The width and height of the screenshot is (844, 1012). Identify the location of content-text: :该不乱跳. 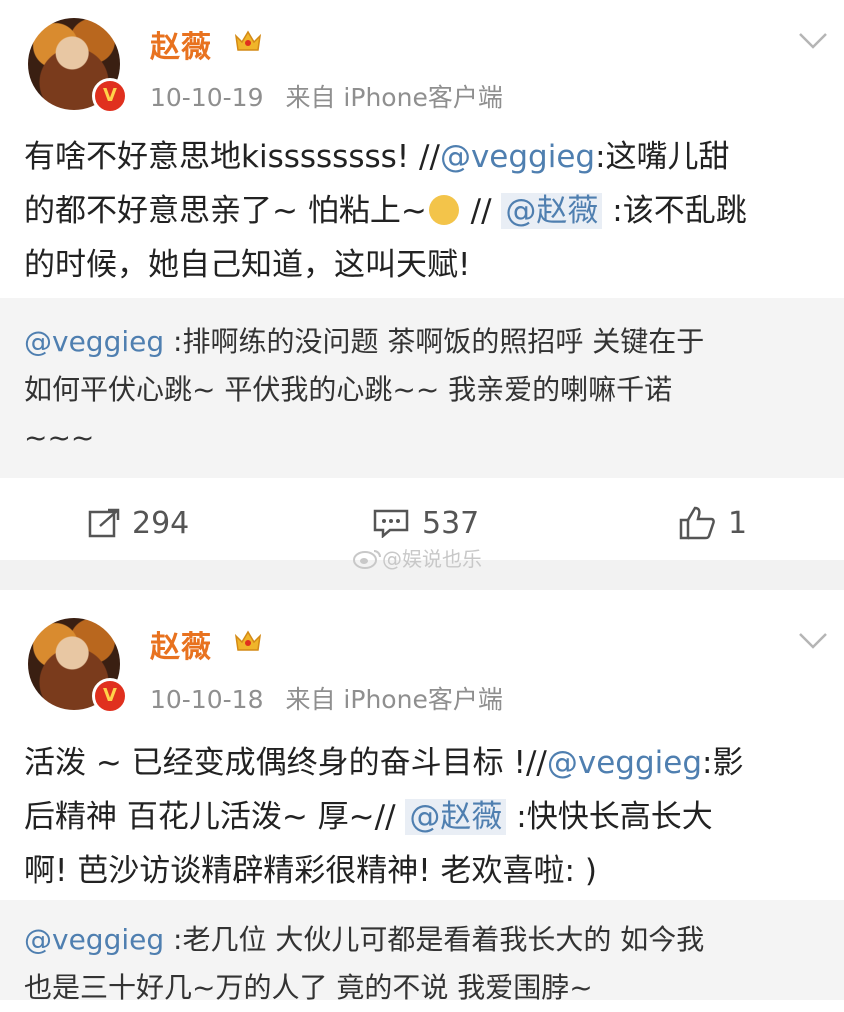
(674, 211).